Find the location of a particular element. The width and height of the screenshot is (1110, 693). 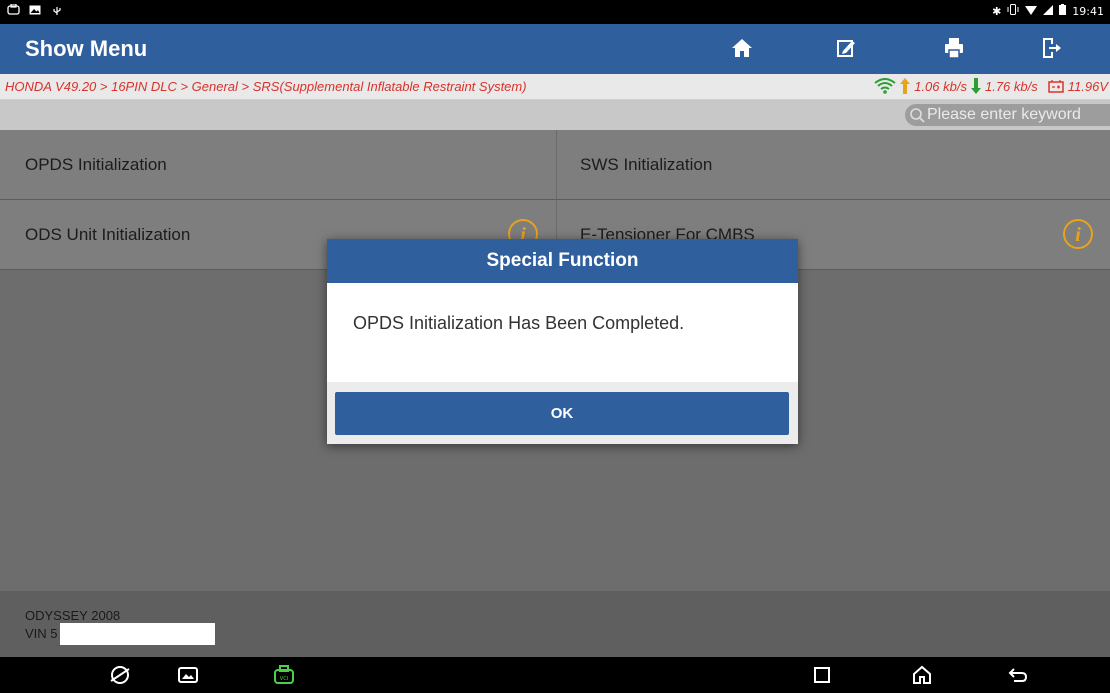

status-left-icons is located at coordinates (35, 10).